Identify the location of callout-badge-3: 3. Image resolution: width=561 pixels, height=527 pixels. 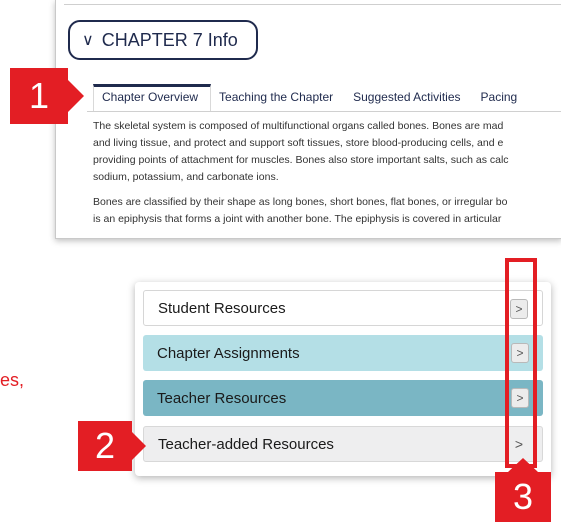
(523, 490).